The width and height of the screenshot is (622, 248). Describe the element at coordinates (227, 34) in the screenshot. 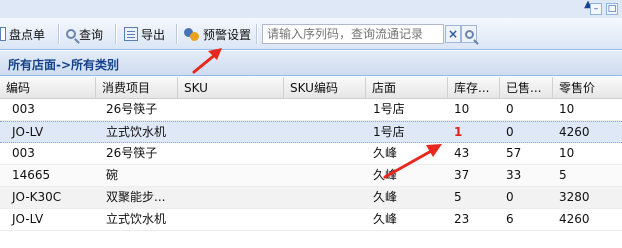

I see `warning-settings-label: 预警设置` at that location.